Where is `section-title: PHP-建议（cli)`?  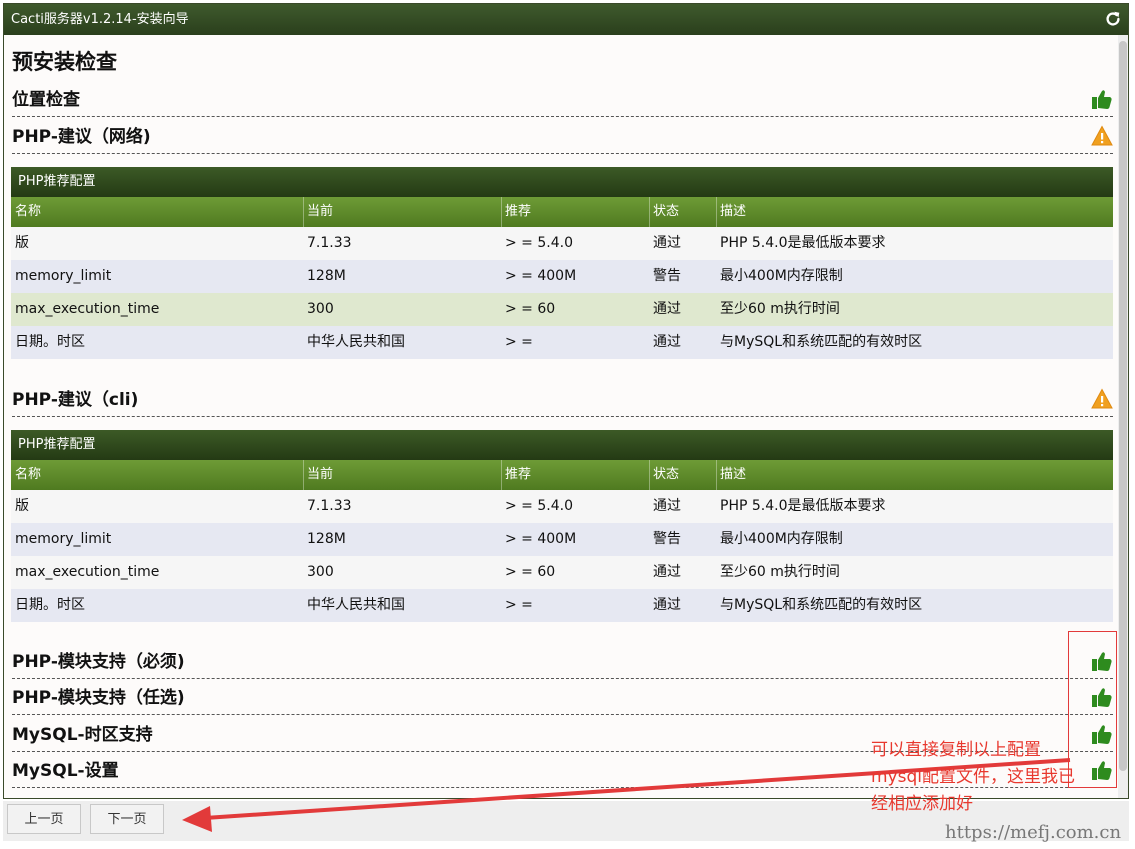
section-title: PHP-建议（cli) is located at coordinates (75, 400).